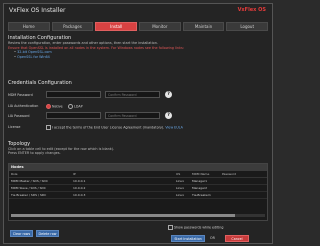  Describe the element at coordinates (73, 94) in the screenshot. I see `mdm-password-field` at that location.